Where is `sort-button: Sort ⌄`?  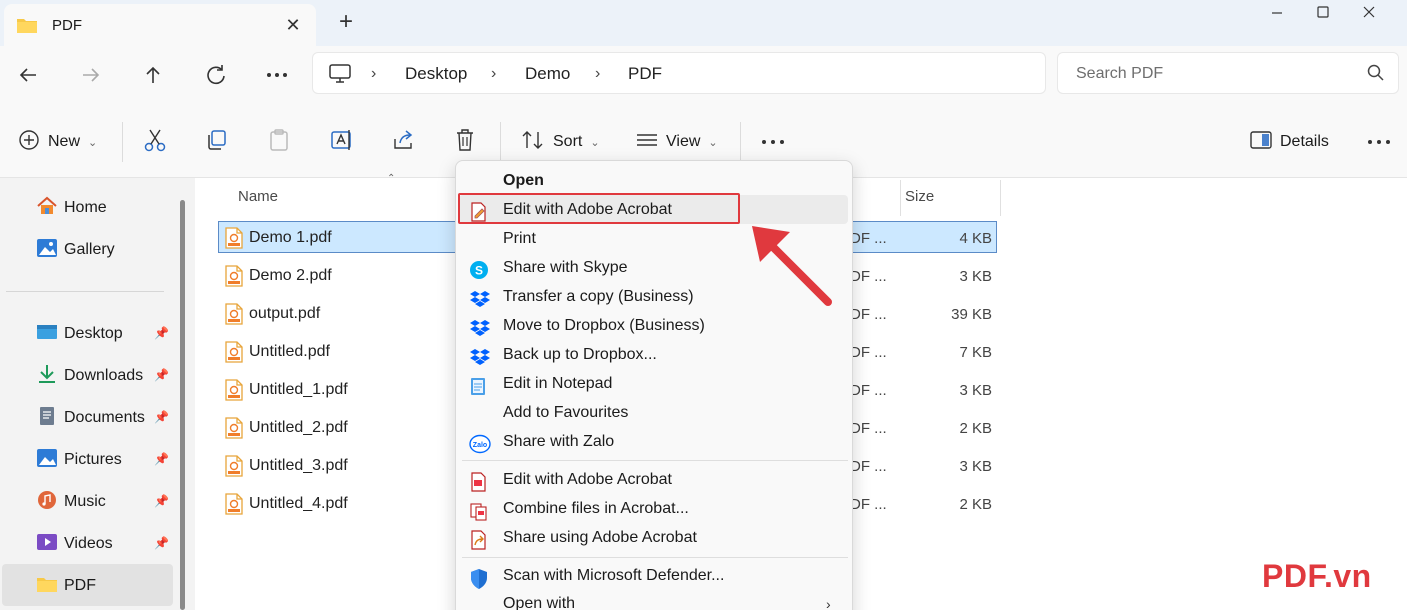 sort-button: Sort ⌄ is located at coordinates (560, 142).